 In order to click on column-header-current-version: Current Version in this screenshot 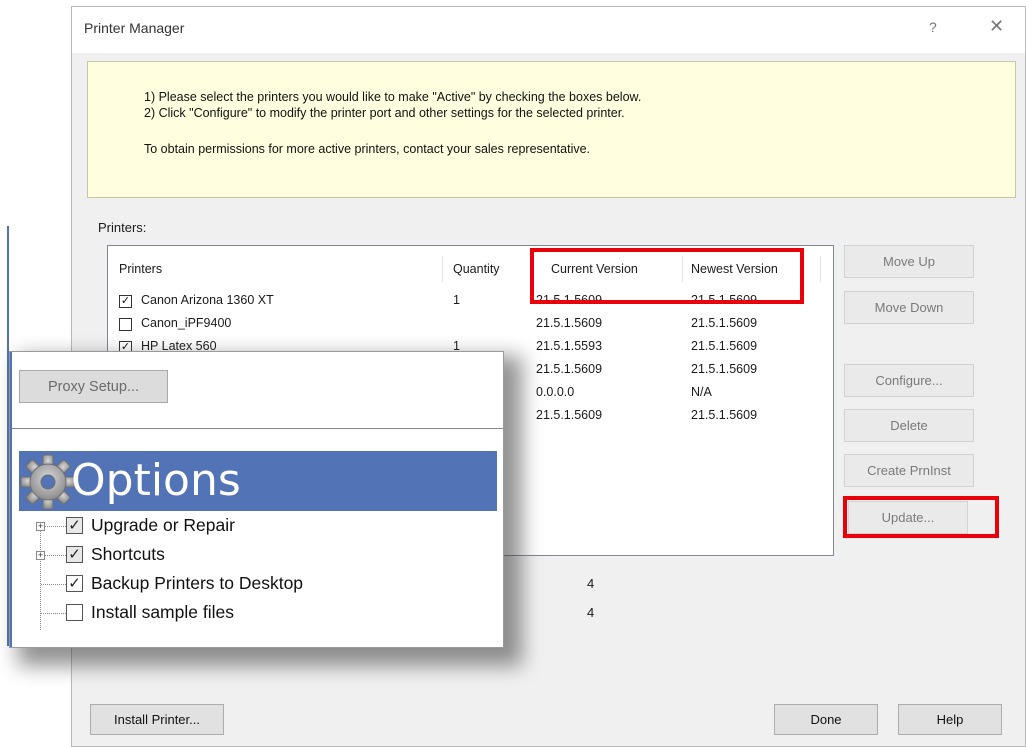, I will do `click(594, 269)`.